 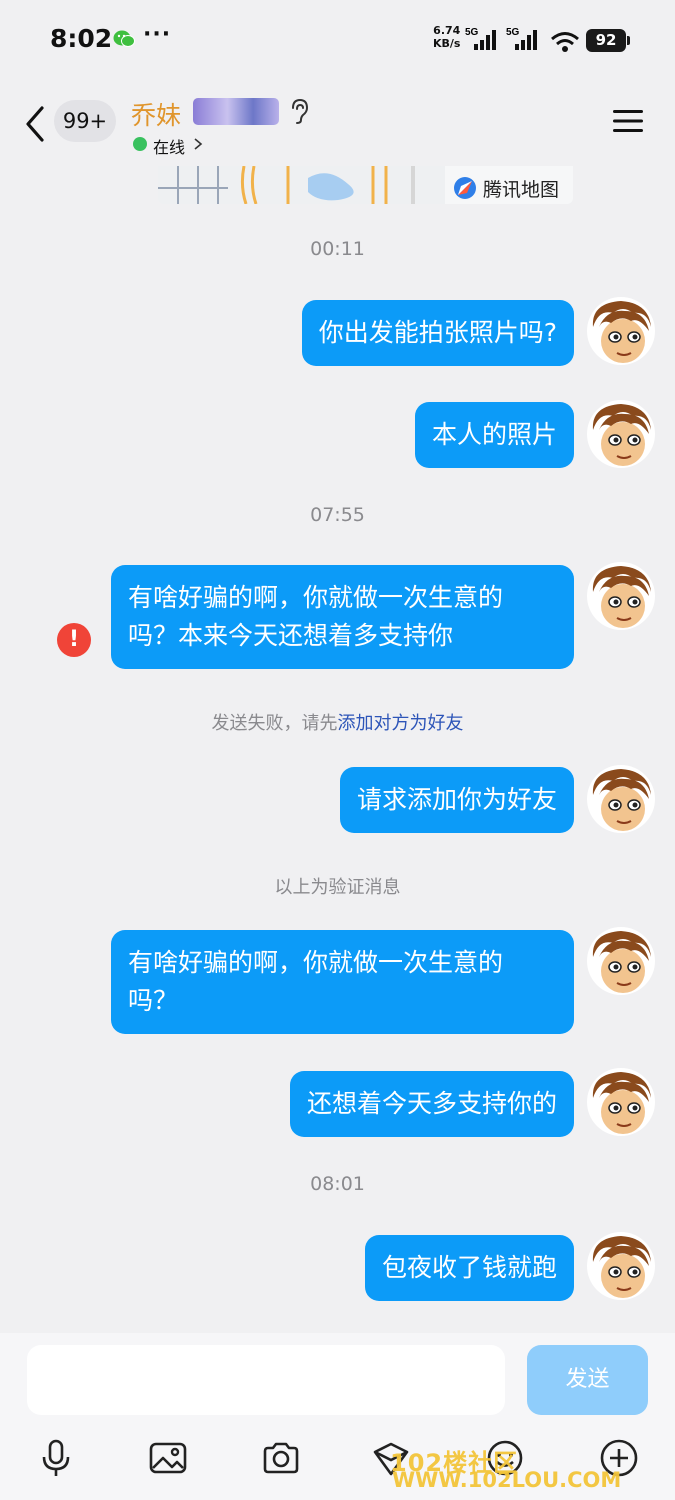 What do you see at coordinates (447, 30) in the screenshot?
I see `net-speed-value: 6.74` at bounding box center [447, 30].